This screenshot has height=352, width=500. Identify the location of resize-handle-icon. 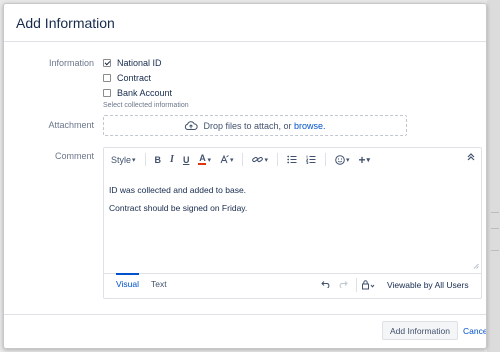
(476, 266).